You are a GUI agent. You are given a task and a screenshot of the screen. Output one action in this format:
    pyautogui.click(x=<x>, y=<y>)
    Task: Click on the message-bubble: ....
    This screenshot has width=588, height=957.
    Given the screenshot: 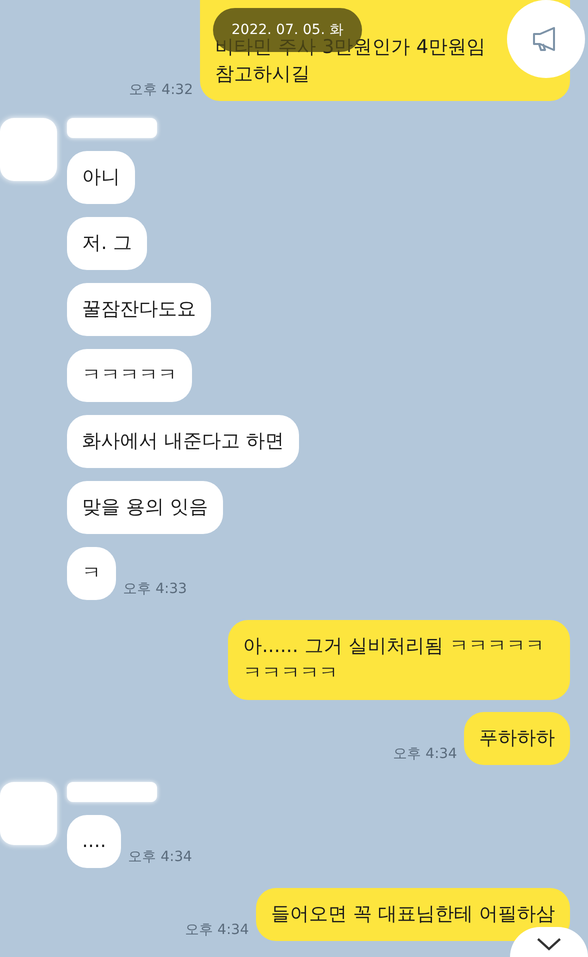 What is the action you would take?
    pyautogui.click(x=94, y=841)
    